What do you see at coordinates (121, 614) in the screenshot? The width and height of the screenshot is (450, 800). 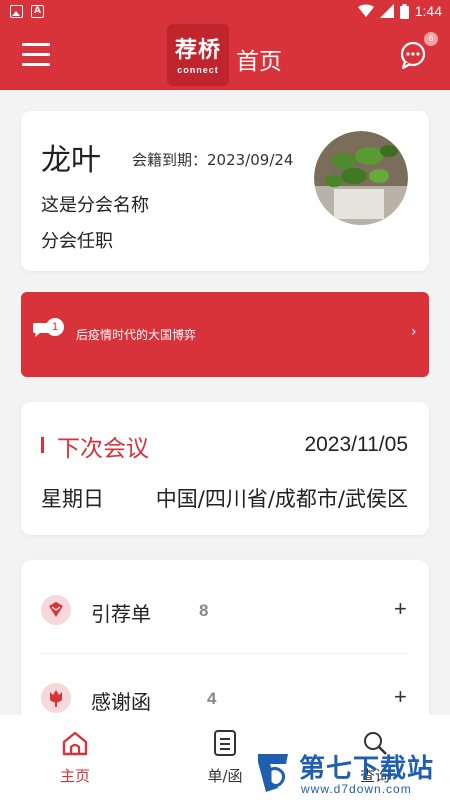 I see `list-label: 引荐单` at bounding box center [121, 614].